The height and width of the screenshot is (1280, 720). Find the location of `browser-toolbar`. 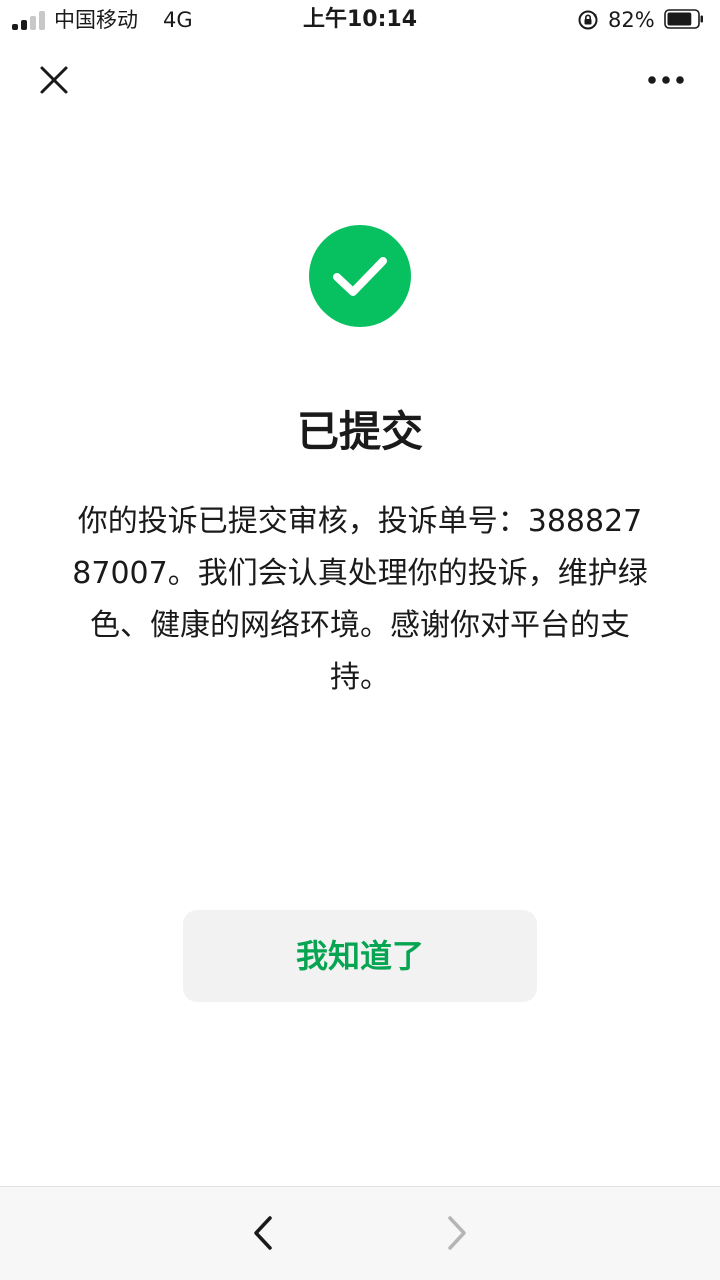

browser-toolbar is located at coordinates (360, 1233).